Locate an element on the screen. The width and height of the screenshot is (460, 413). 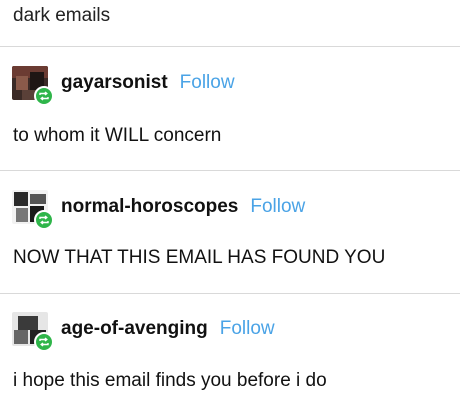
post-header: gayarsonist Follow is located at coordinates (232, 86).